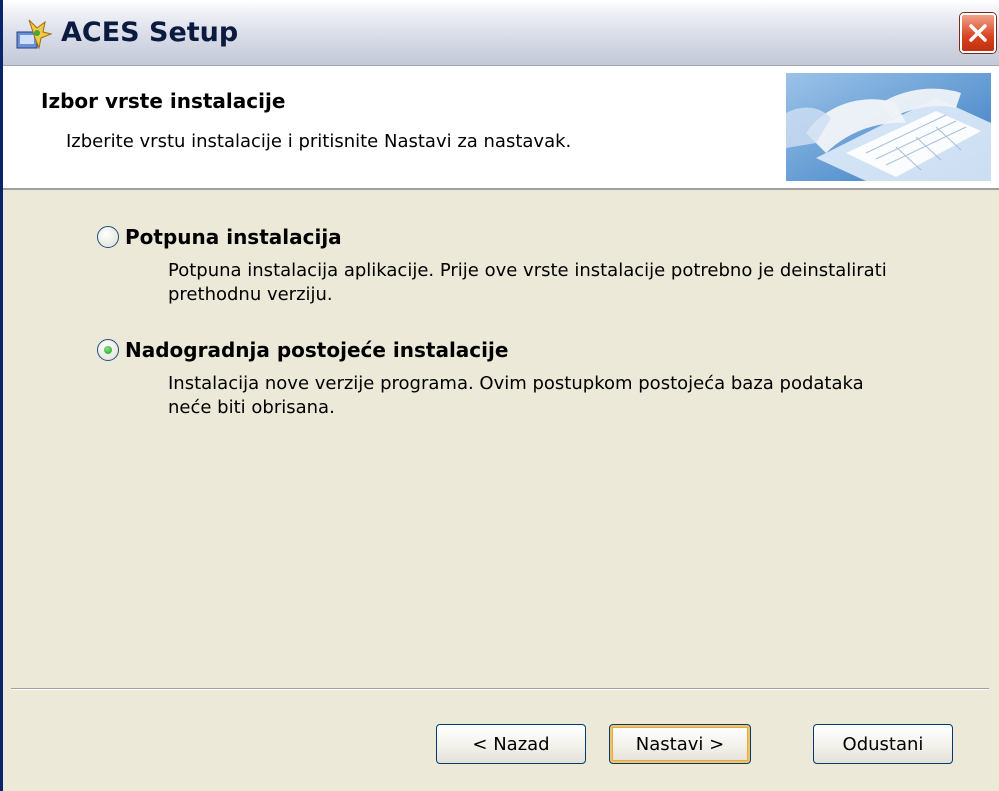  What do you see at coordinates (108, 350) in the screenshot?
I see `radio-upgrade-install` at bounding box center [108, 350].